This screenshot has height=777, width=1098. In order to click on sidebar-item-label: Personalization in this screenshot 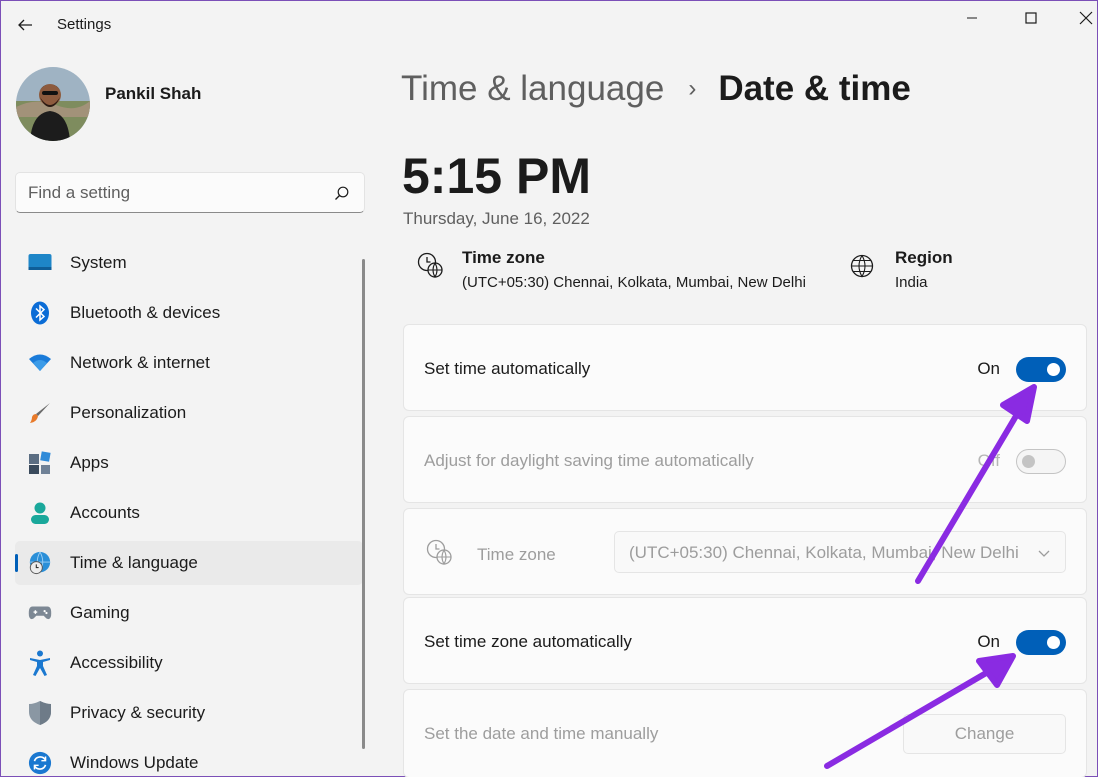, I will do `click(128, 412)`.